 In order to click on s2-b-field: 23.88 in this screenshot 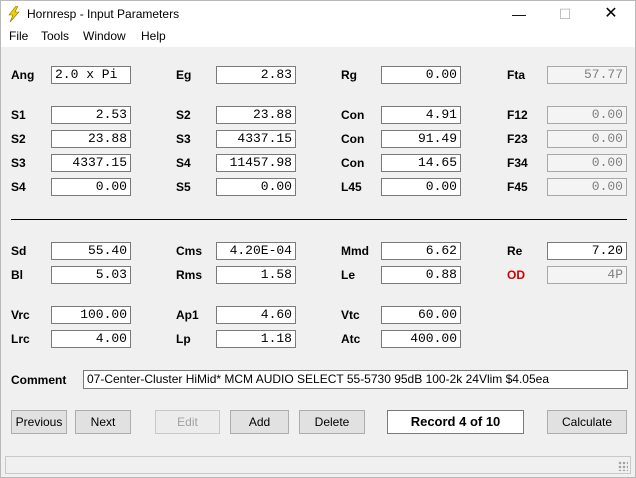, I will do `click(91, 139)`.